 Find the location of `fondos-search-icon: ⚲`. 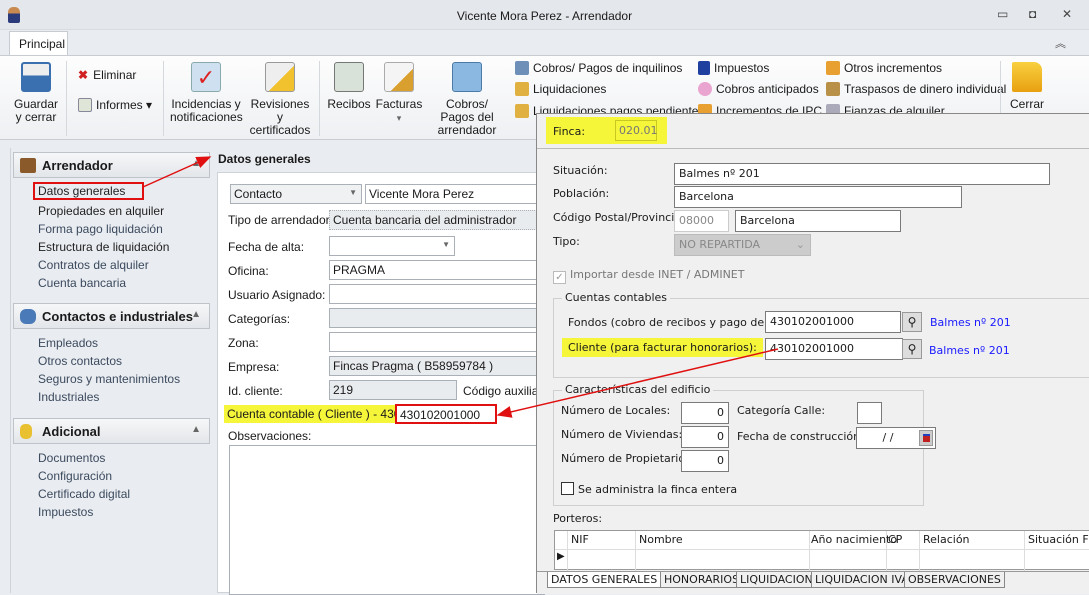

fondos-search-icon: ⚲ is located at coordinates (912, 322).